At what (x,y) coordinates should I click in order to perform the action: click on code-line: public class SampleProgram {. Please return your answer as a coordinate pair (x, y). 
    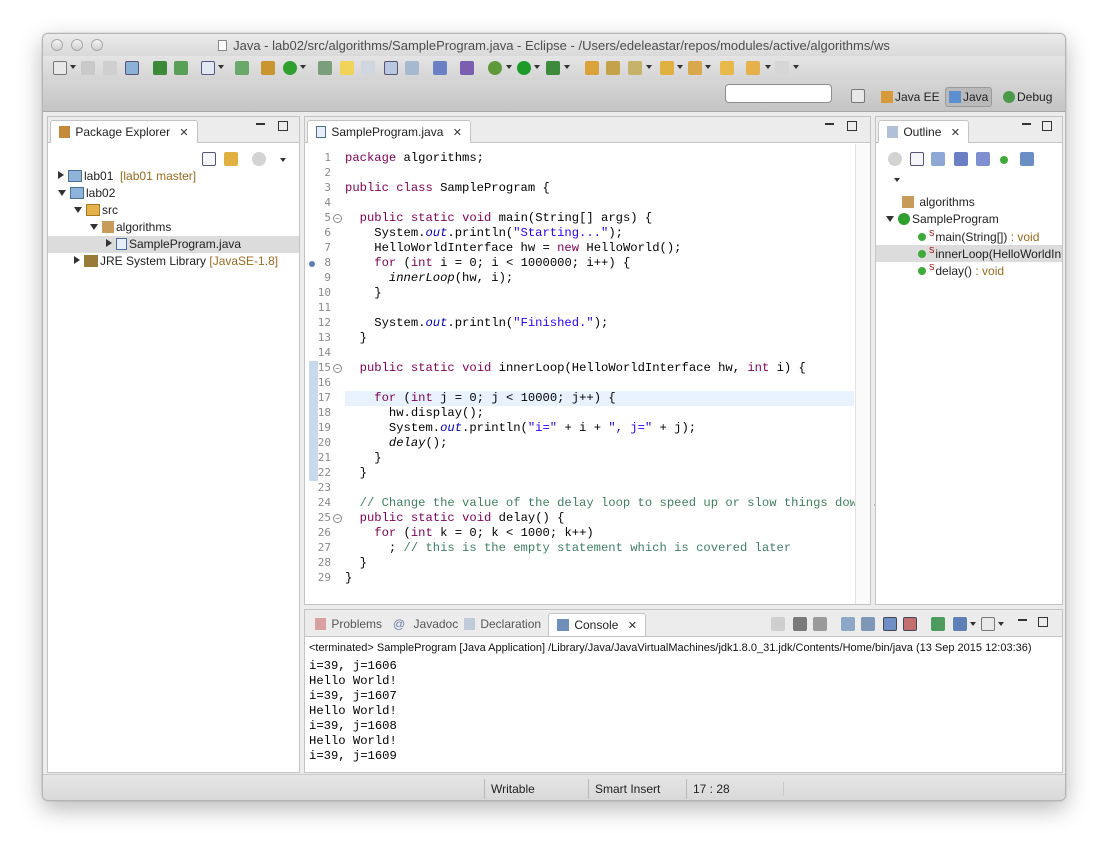
    Looking at the image, I should click on (447, 188).